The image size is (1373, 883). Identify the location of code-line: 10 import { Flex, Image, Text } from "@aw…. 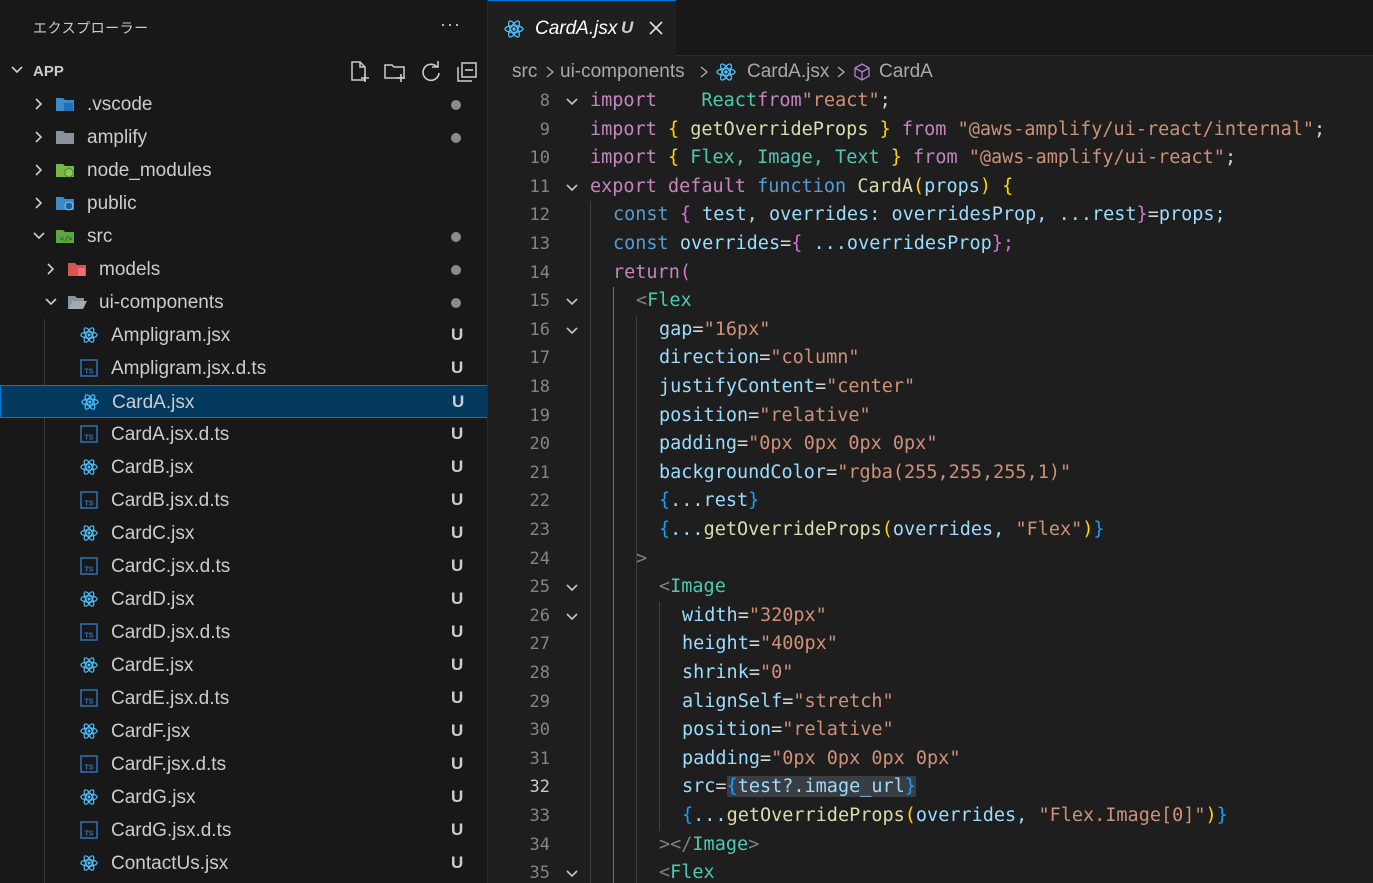
(930, 158).